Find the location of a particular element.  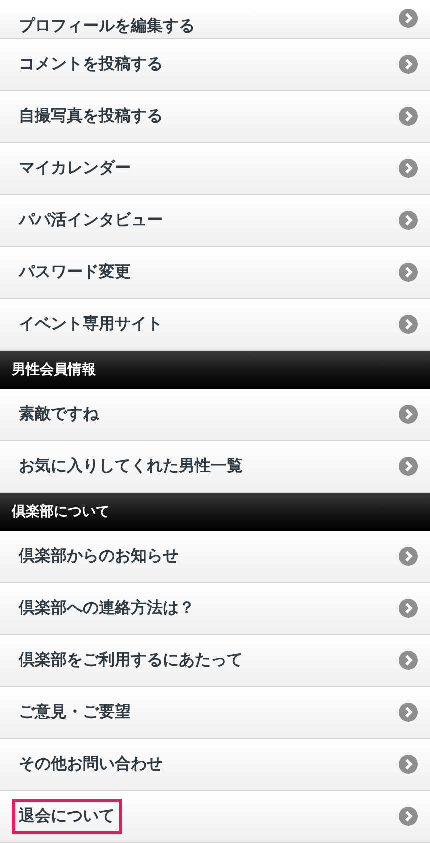

menu-item: プロフィールを編集する is located at coordinates (215, 24).